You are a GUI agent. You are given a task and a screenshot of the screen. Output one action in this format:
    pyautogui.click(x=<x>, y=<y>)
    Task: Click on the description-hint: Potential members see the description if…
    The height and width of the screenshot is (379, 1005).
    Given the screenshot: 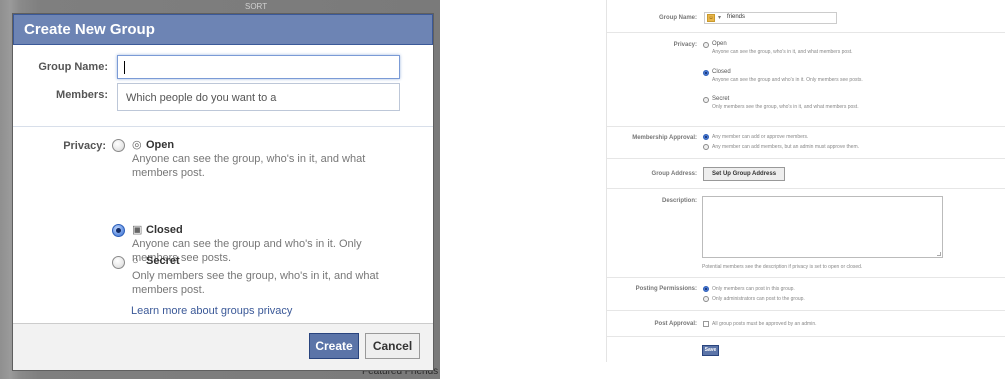 What is the action you would take?
    pyautogui.click(x=782, y=267)
    